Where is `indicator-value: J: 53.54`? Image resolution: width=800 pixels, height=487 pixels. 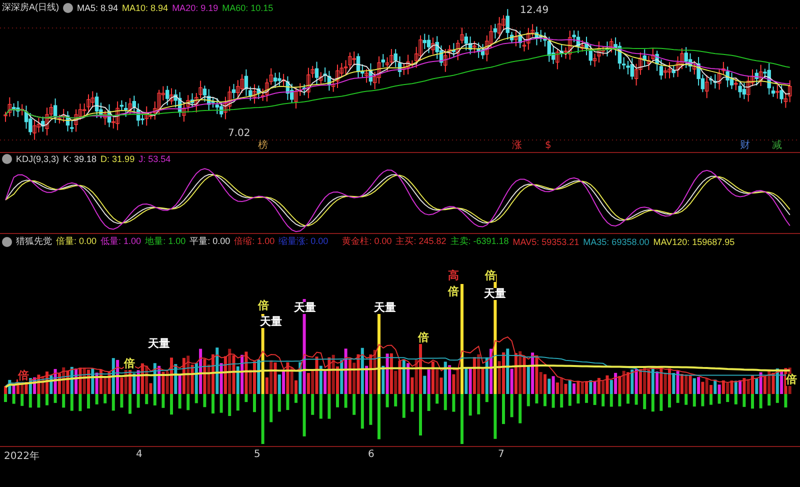 indicator-value: J: 53.54 is located at coordinates (154, 159).